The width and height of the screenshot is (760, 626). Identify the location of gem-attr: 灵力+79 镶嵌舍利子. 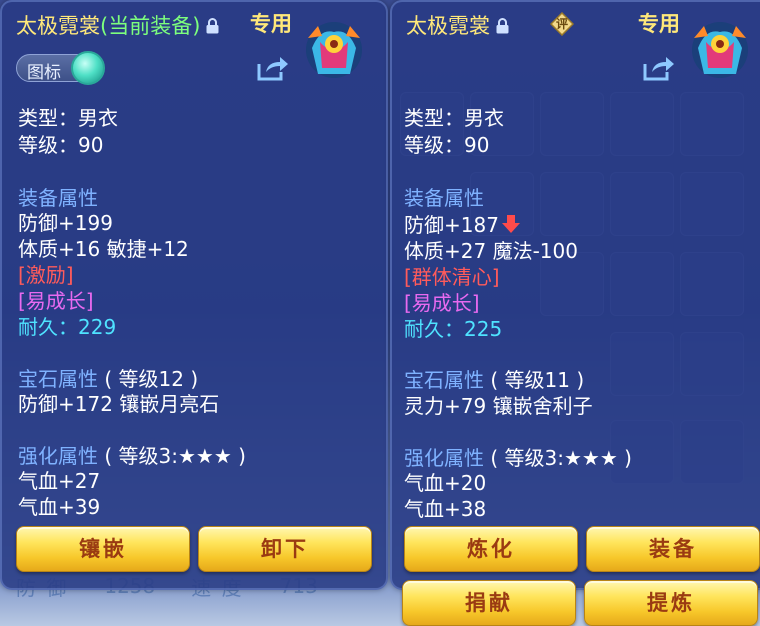
(498, 406).